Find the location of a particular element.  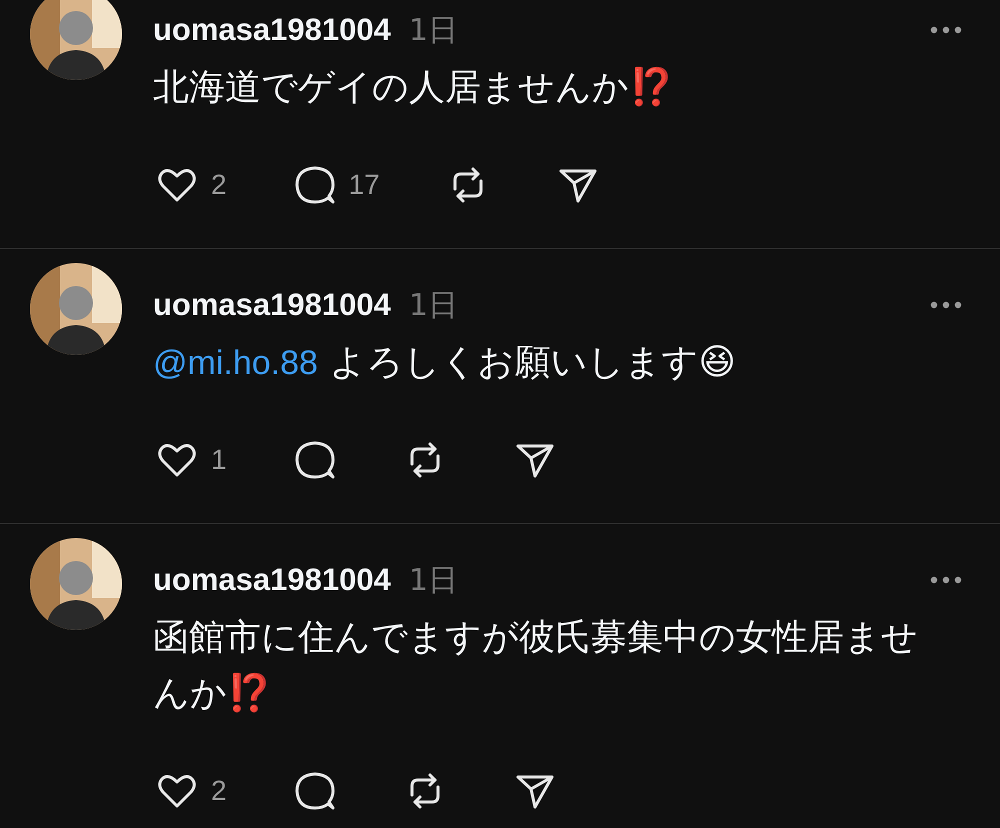

count: 1 is located at coordinates (219, 460).